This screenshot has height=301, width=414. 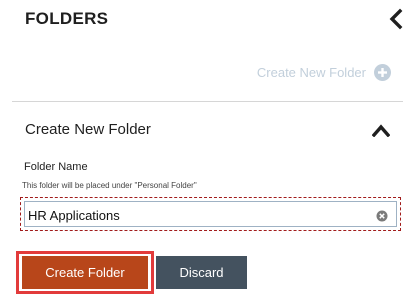 I want to click on chevron-left-icon, so click(x=396, y=19).